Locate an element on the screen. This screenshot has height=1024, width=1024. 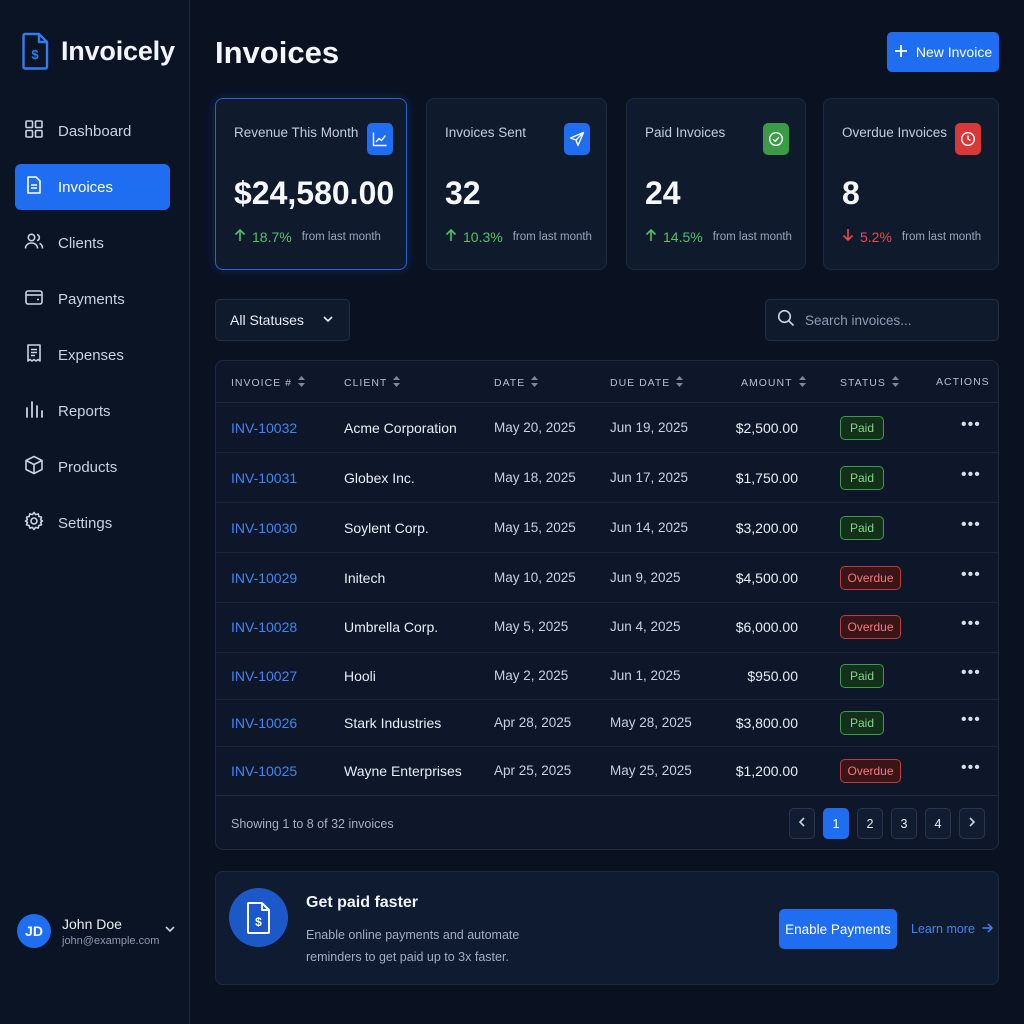
sidebar-item-label: Payments is located at coordinates (91, 299).